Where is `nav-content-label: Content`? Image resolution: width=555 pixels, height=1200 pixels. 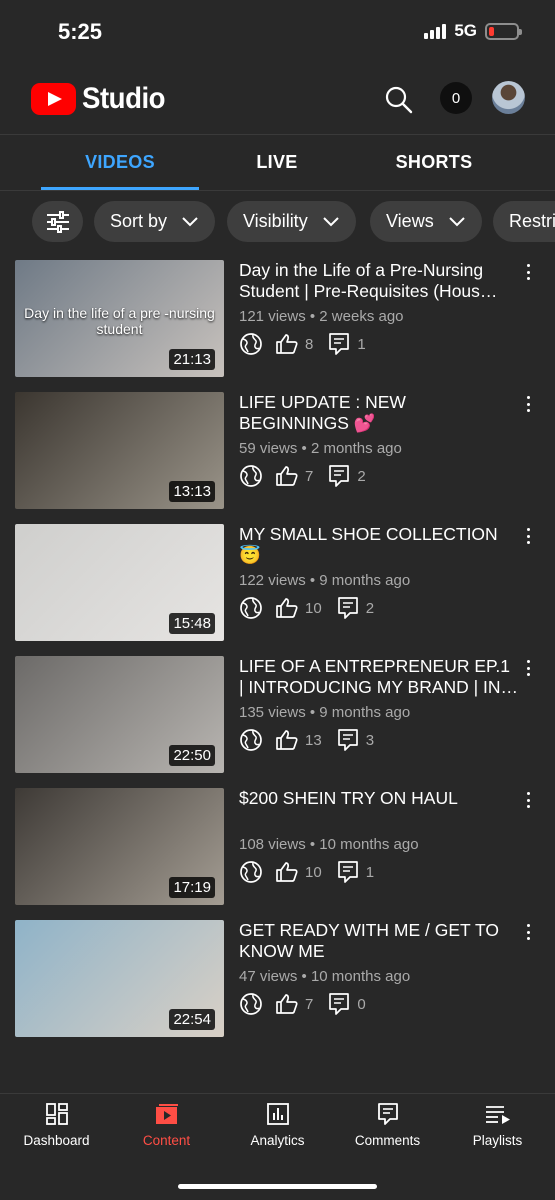
nav-content-label: Content is located at coordinates (166, 1140).